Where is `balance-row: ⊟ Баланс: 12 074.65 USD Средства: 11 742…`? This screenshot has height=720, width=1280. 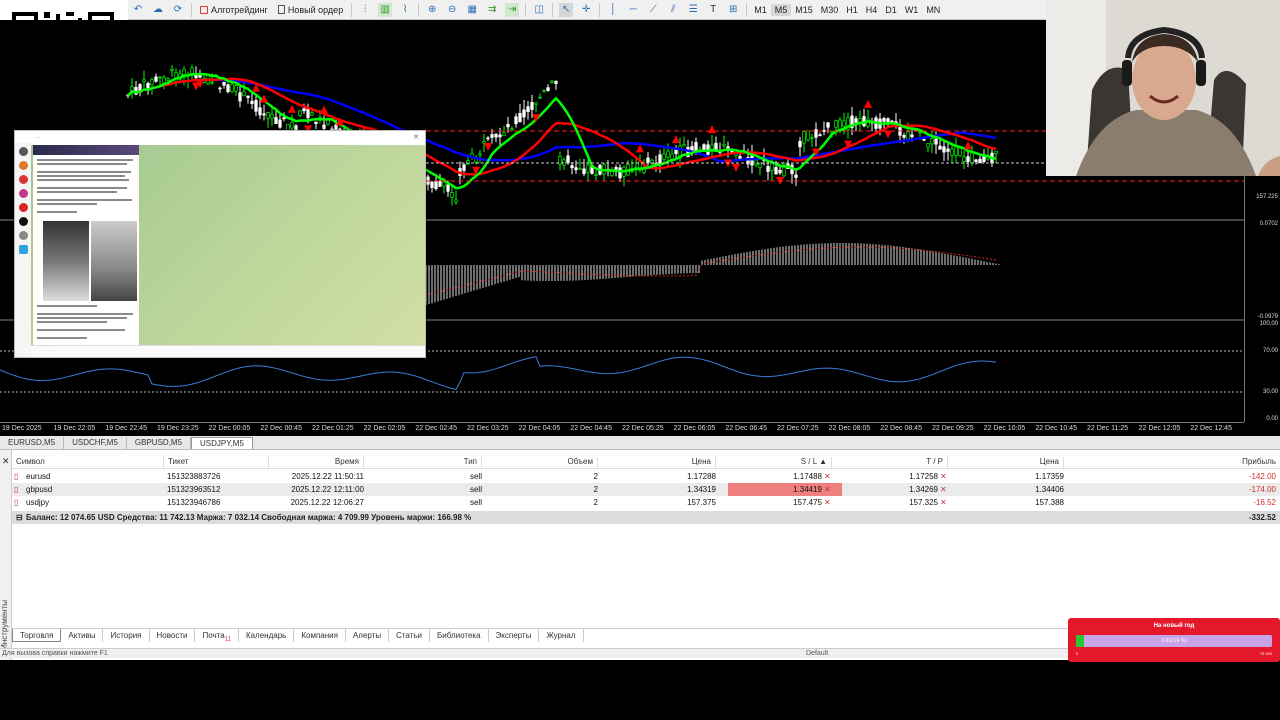
balance-row: ⊟ Баланс: 12 074.65 USD Средства: 11 742… is located at coordinates (646, 517).